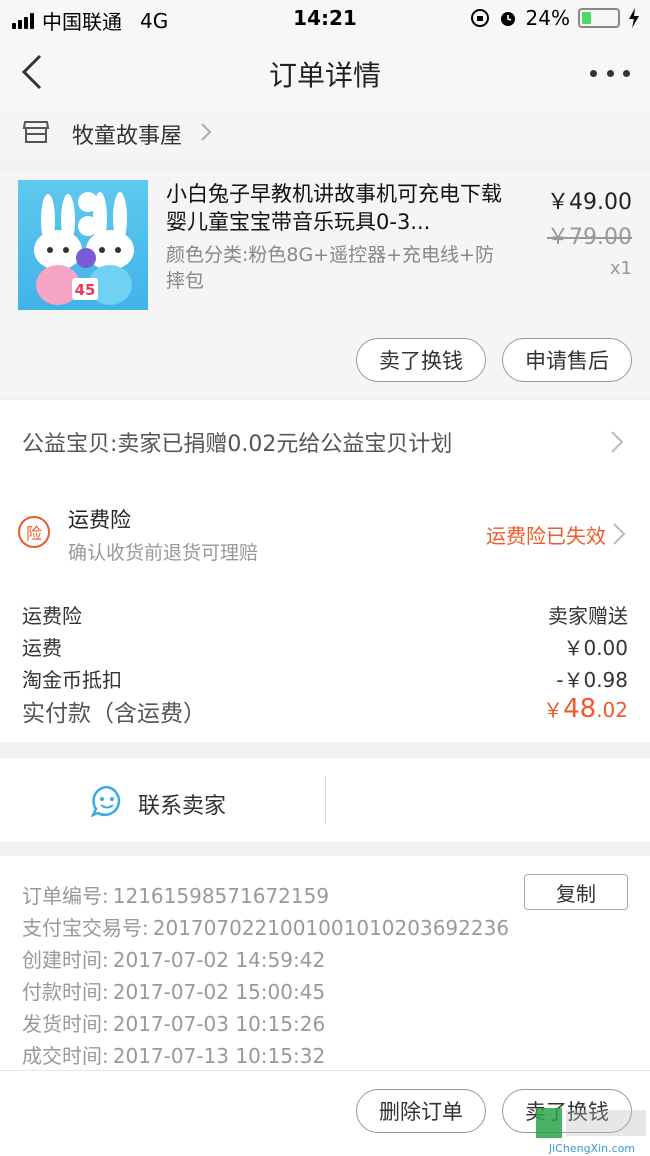 This screenshot has height=1156, width=650. Describe the element at coordinates (85, 928) in the screenshot. I see `info-label: 支付宝交易号:` at that location.